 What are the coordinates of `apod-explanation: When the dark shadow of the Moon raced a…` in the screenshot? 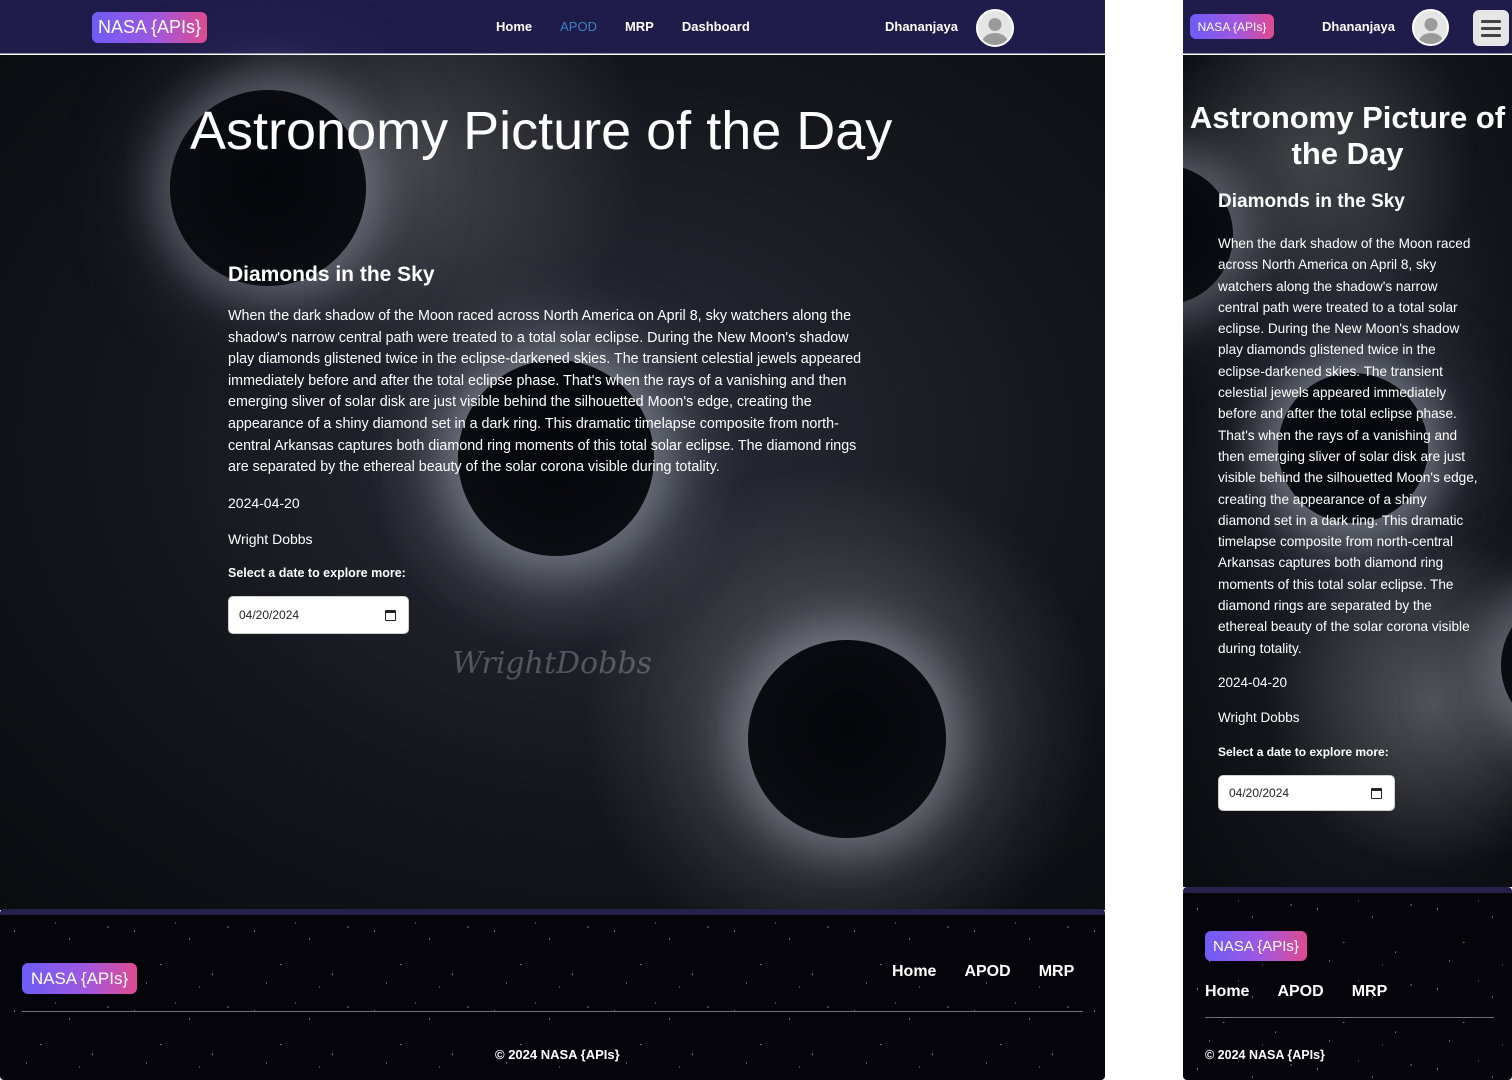 It's located at (545, 392).